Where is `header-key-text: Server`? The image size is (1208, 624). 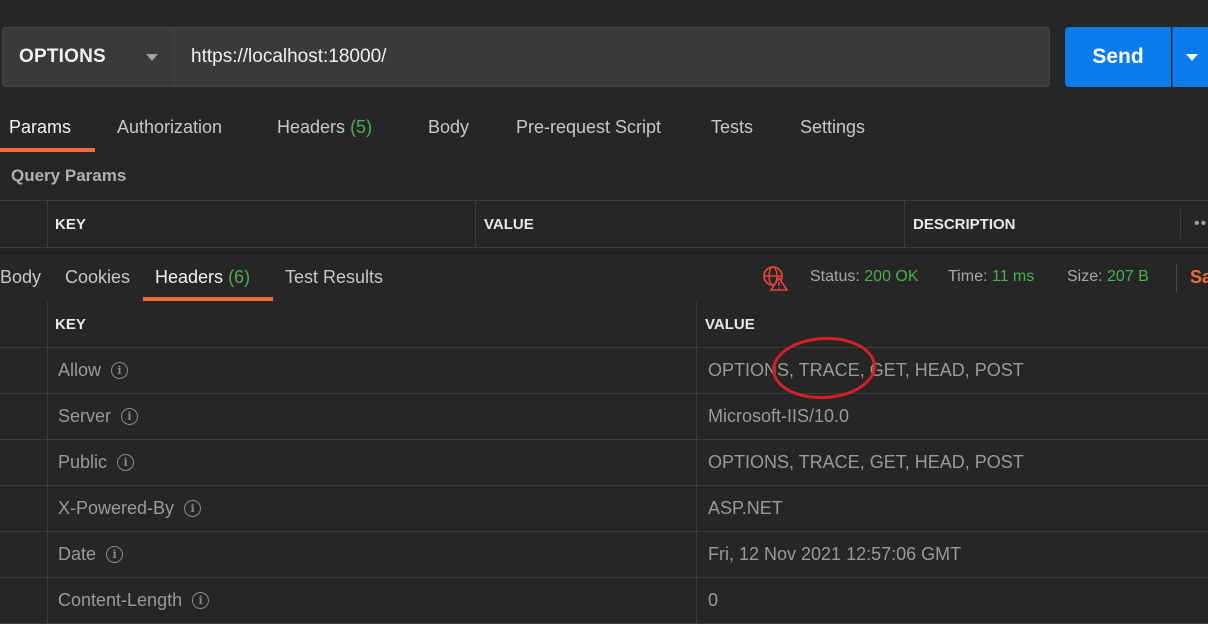 header-key-text: Server is located at coordinates (85, 416).